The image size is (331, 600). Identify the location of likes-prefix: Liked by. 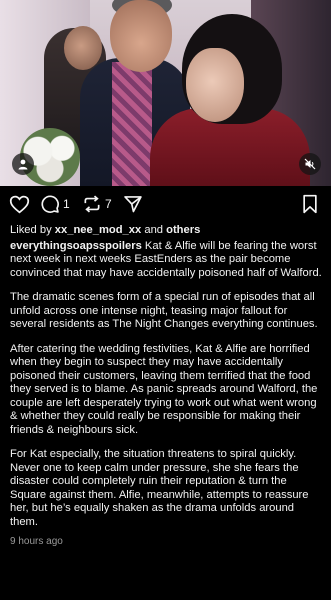
(32, 230).